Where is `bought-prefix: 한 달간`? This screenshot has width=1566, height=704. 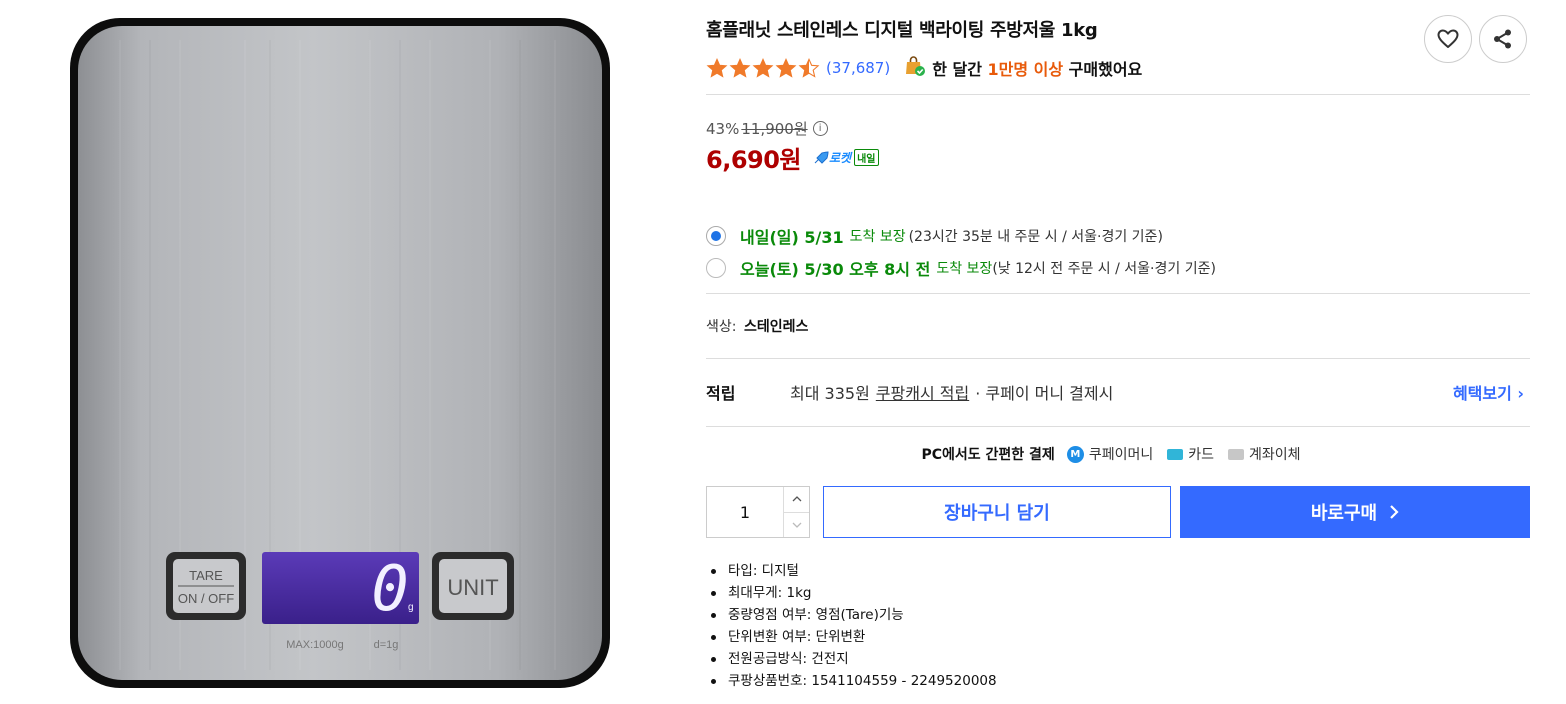
bought-prefix: 한 달간 is located at coordinates (960, 69).